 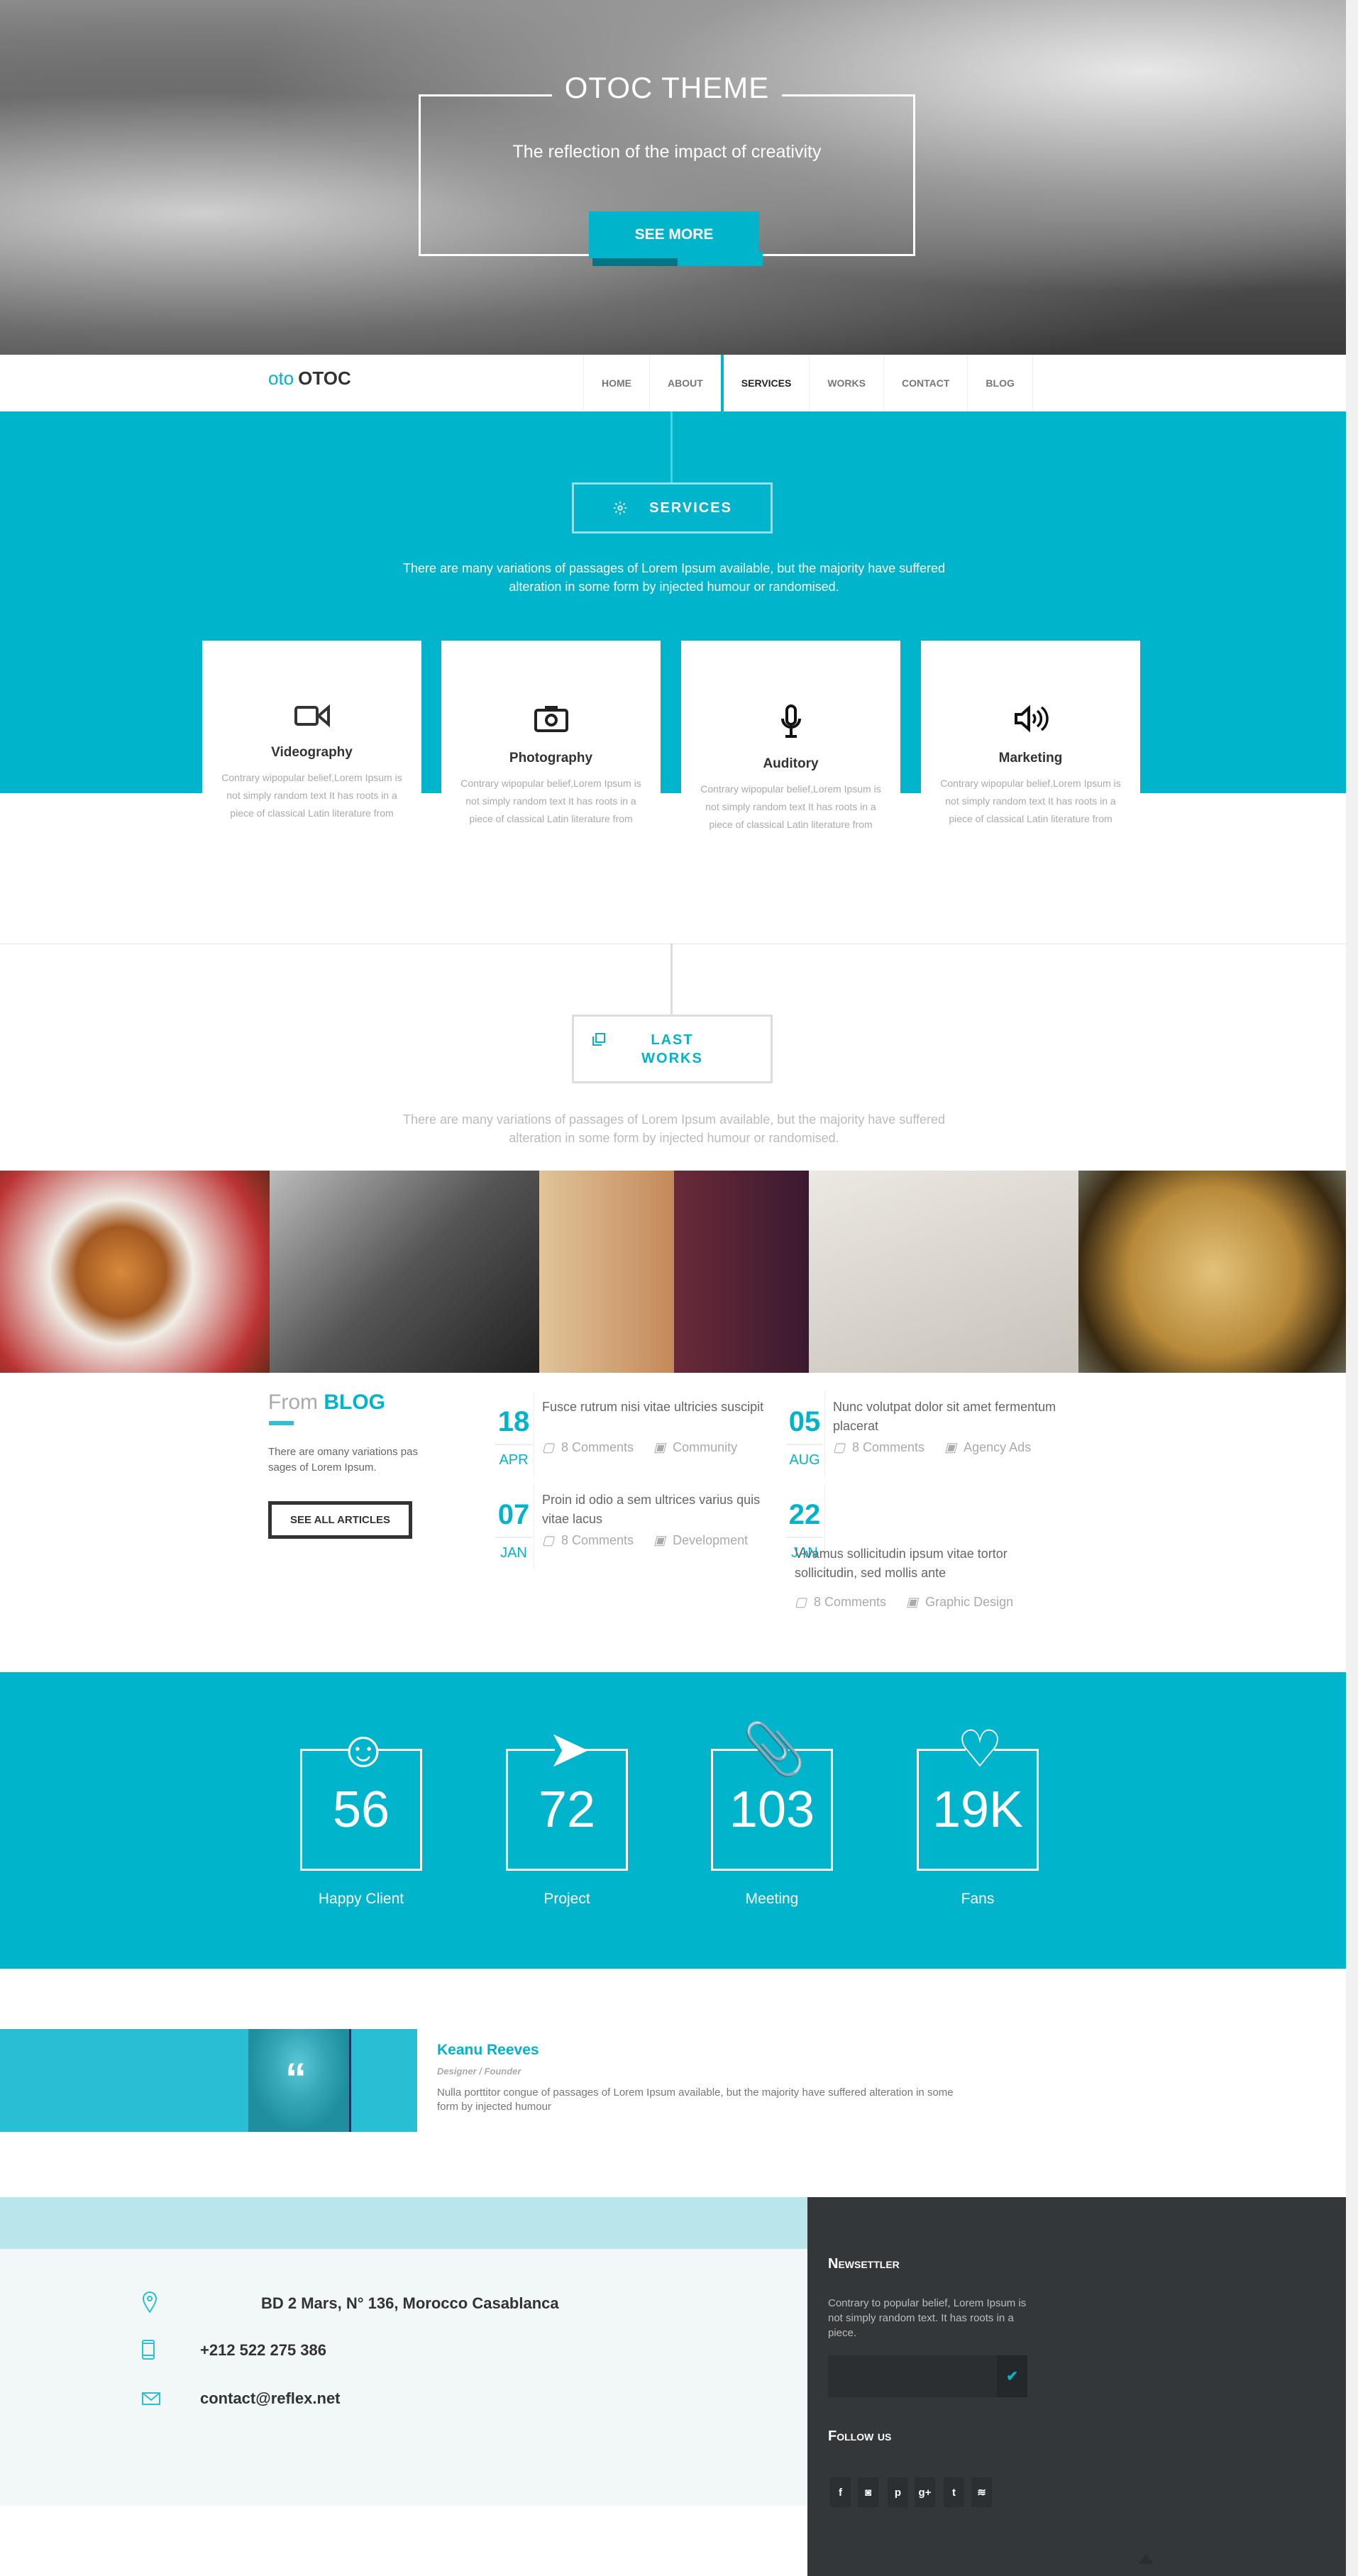 I want to click on hero-title: OTOC THEME, so click(x=667, y=87).